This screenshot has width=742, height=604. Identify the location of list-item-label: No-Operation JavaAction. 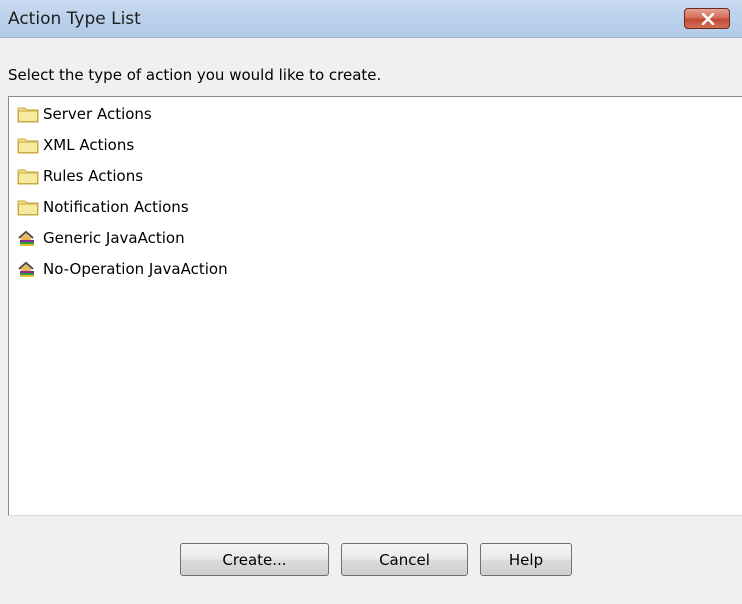
(135, 269).